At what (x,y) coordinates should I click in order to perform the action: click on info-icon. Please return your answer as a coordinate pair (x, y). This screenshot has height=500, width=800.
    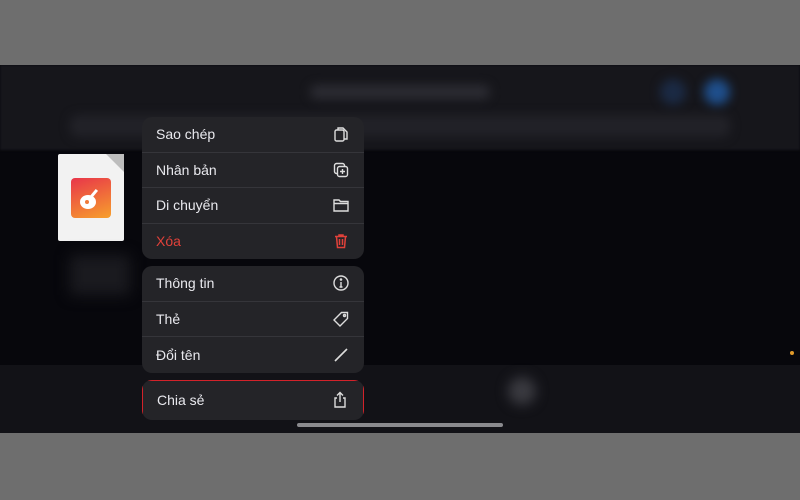
    Looking at the image, I should click on (341, 283).